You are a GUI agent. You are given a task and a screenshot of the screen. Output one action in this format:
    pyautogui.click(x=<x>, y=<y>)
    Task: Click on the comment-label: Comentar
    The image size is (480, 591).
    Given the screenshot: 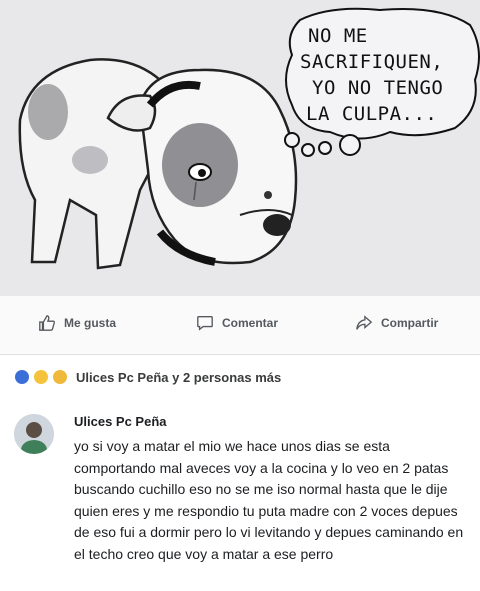 What is the action you would take?
    pyautogui.click(x=250, y=323)
    